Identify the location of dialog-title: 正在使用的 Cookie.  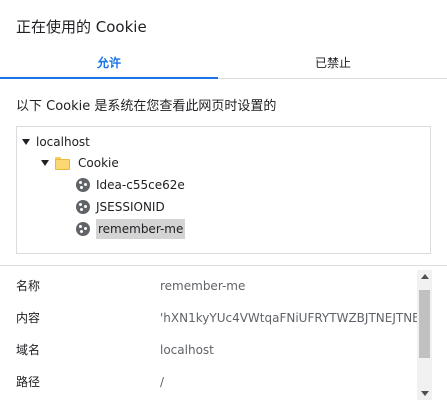
(81, 27).